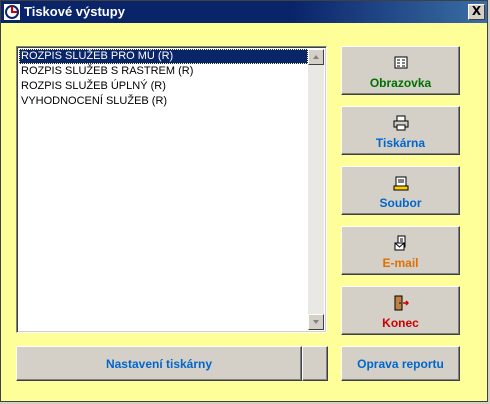  Describe the element at coordinates (12, 12) in the screenshot. I see `app-icon` at that location.